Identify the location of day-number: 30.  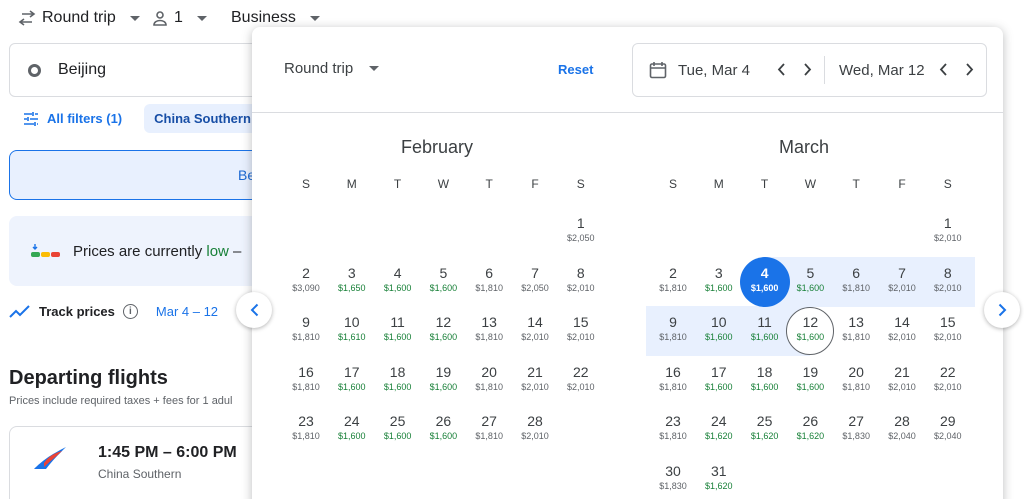
(673, 471).